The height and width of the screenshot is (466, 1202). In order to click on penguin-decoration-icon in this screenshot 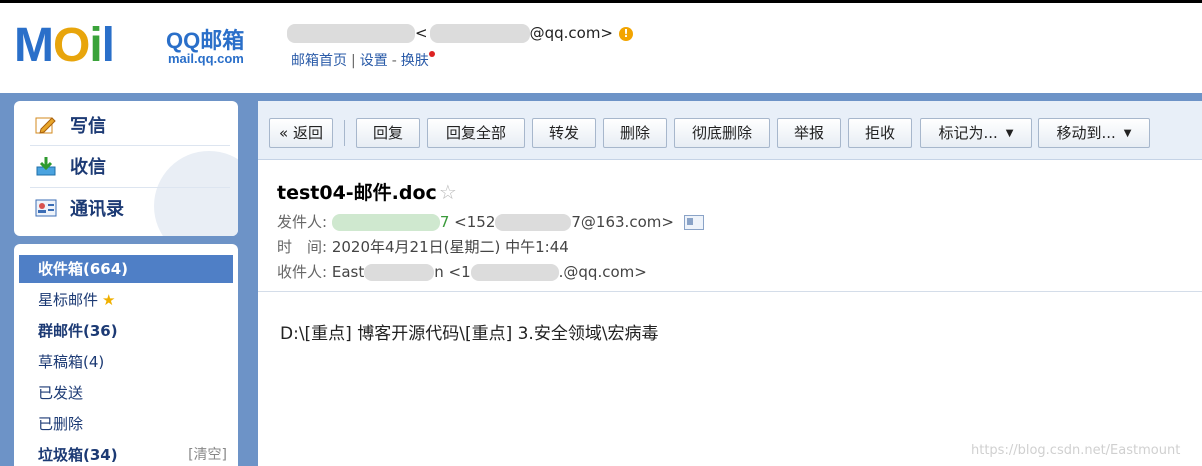, I will do `click(196, 193)`.